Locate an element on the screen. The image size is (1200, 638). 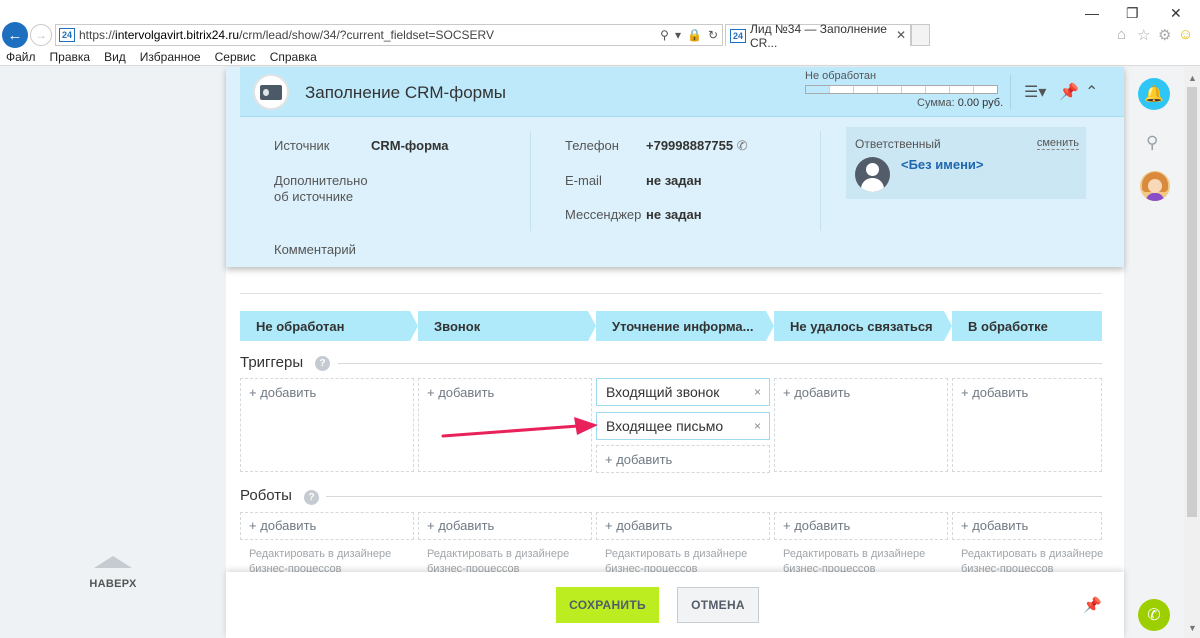
trigger-incoming-call: Входящий звонок × is located at coordinates (683, 392).